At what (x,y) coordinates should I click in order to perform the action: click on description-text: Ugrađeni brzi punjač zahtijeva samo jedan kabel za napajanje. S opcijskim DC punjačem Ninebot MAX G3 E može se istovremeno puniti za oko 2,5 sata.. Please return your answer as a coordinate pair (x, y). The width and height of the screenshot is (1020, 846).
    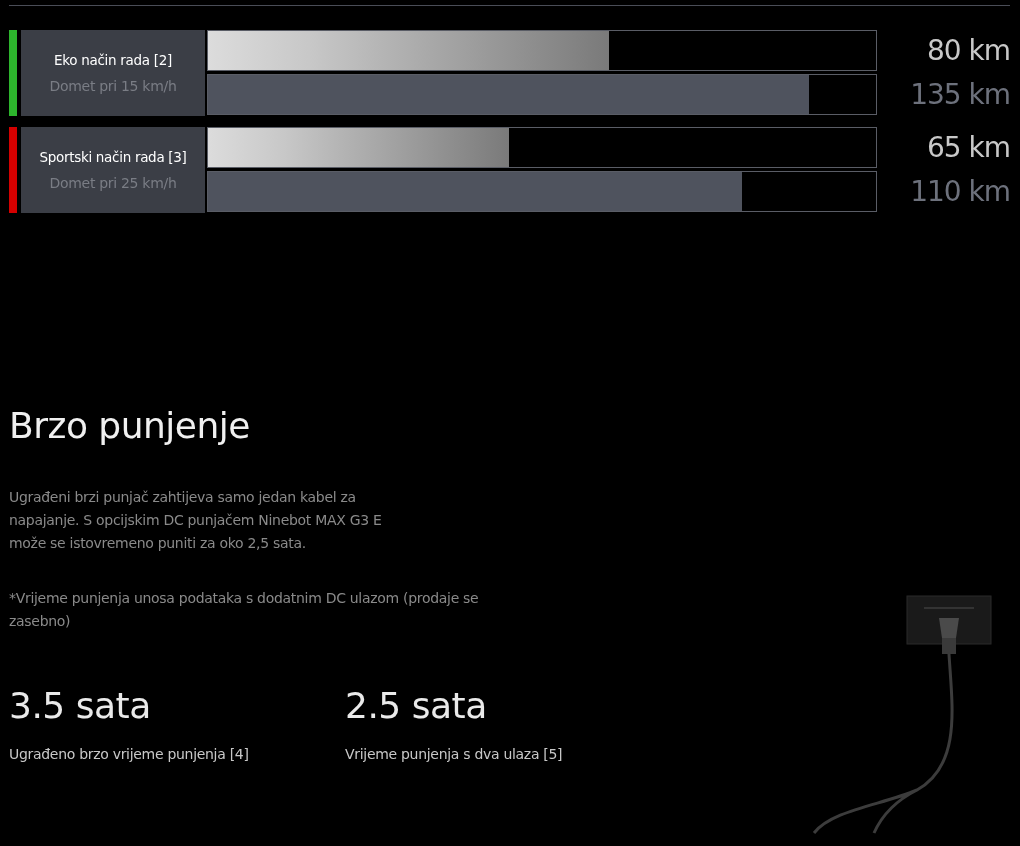
    Looking at the image, I should click on (196, 520).